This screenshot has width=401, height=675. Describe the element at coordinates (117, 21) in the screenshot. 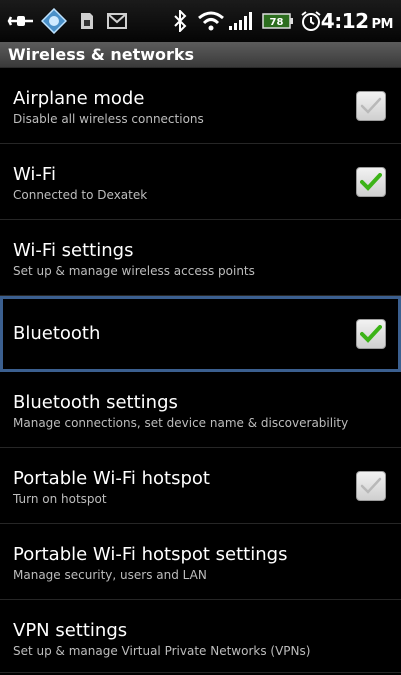

I see `mail-icon` at that location.